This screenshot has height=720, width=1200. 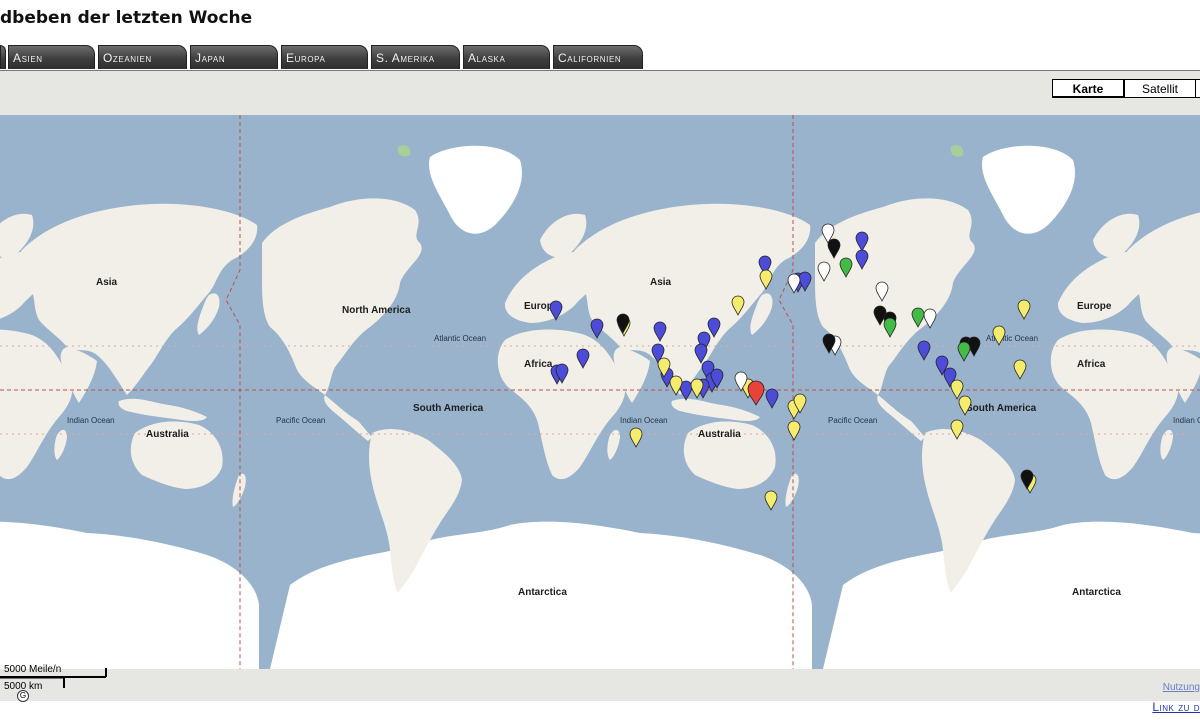 I want to click on map-type-satellit-button: Satellit, so click(x=1160, y=88).